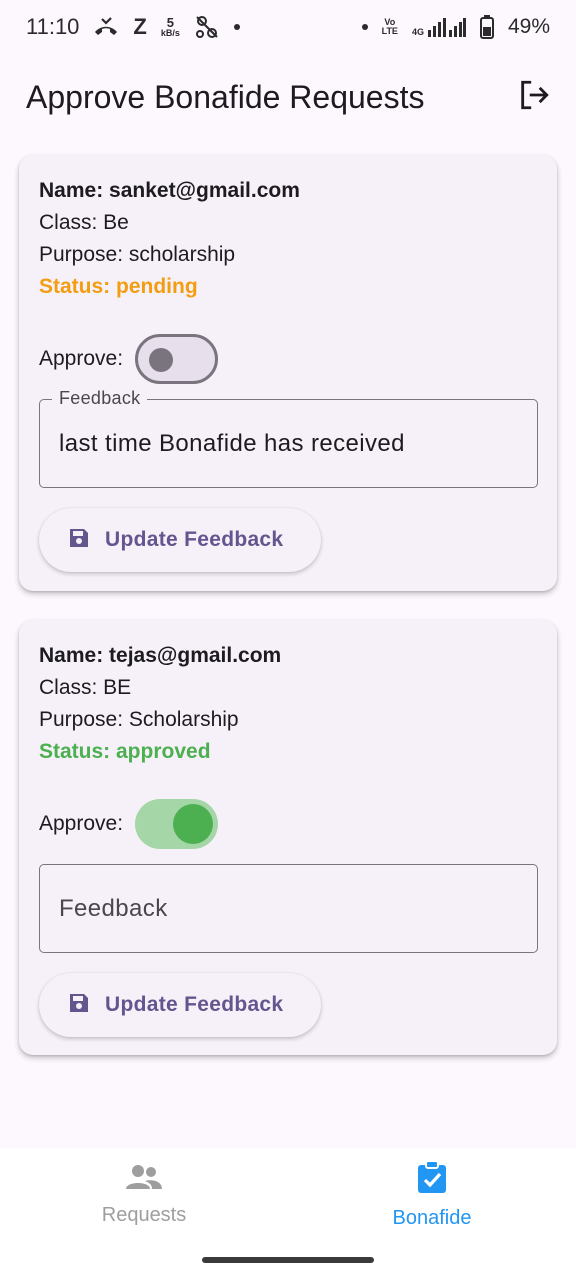  Describe the element at coordinates (85, 687) in the screenshot. I see `request-class: Class: BE` at that location.